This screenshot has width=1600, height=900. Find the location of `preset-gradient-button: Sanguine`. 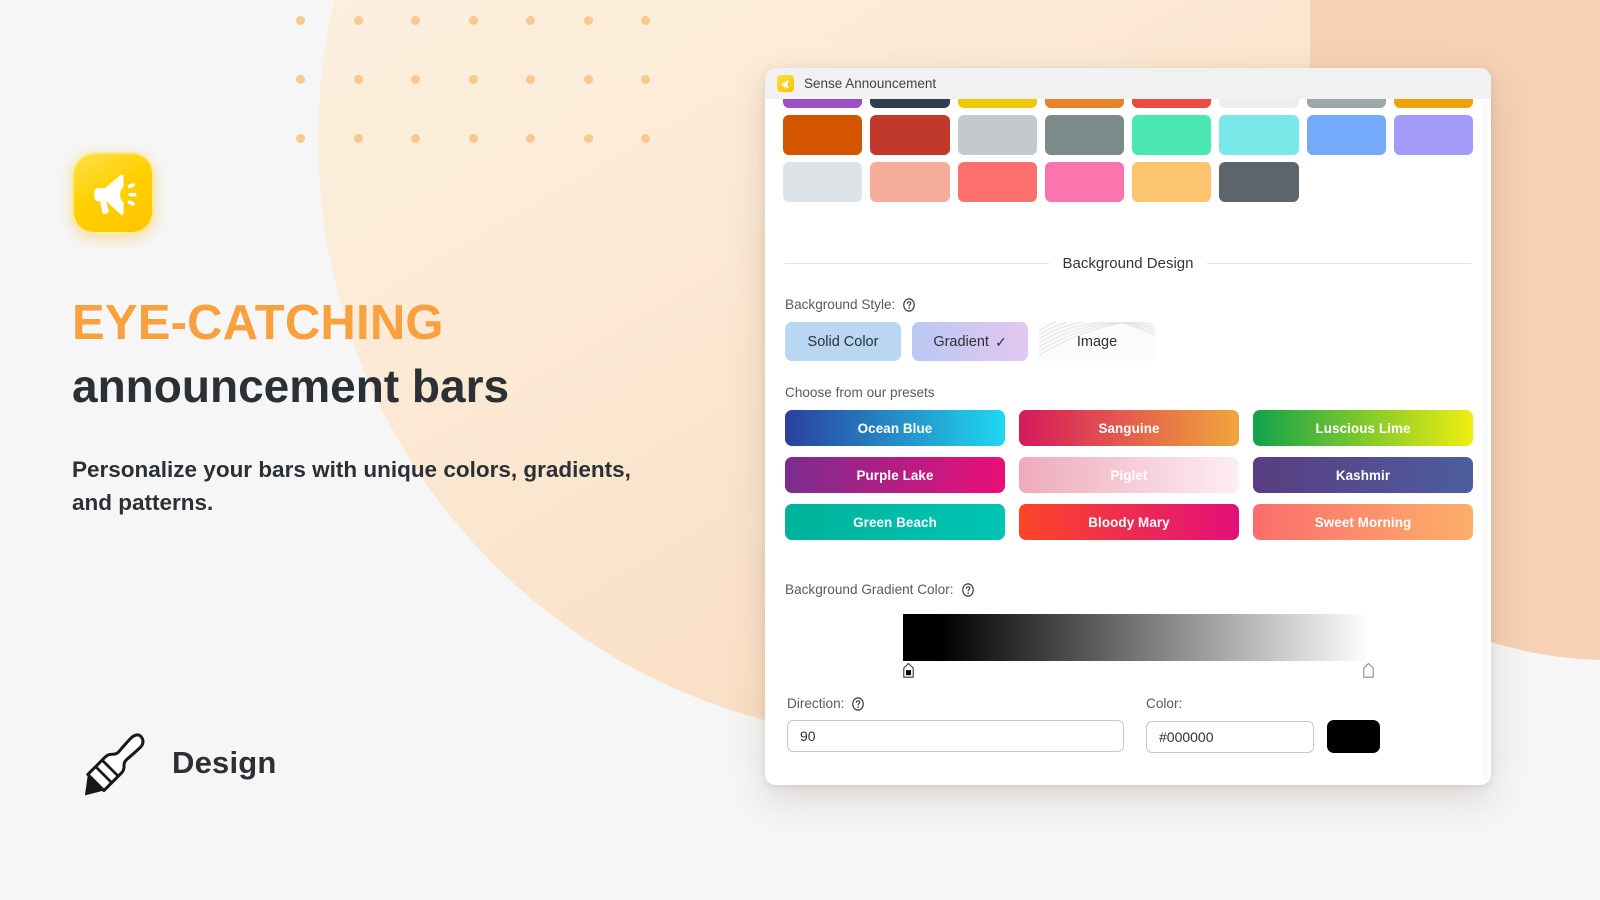

preset-gradient-button: Sanguine is located at coordinates (1129, 428).